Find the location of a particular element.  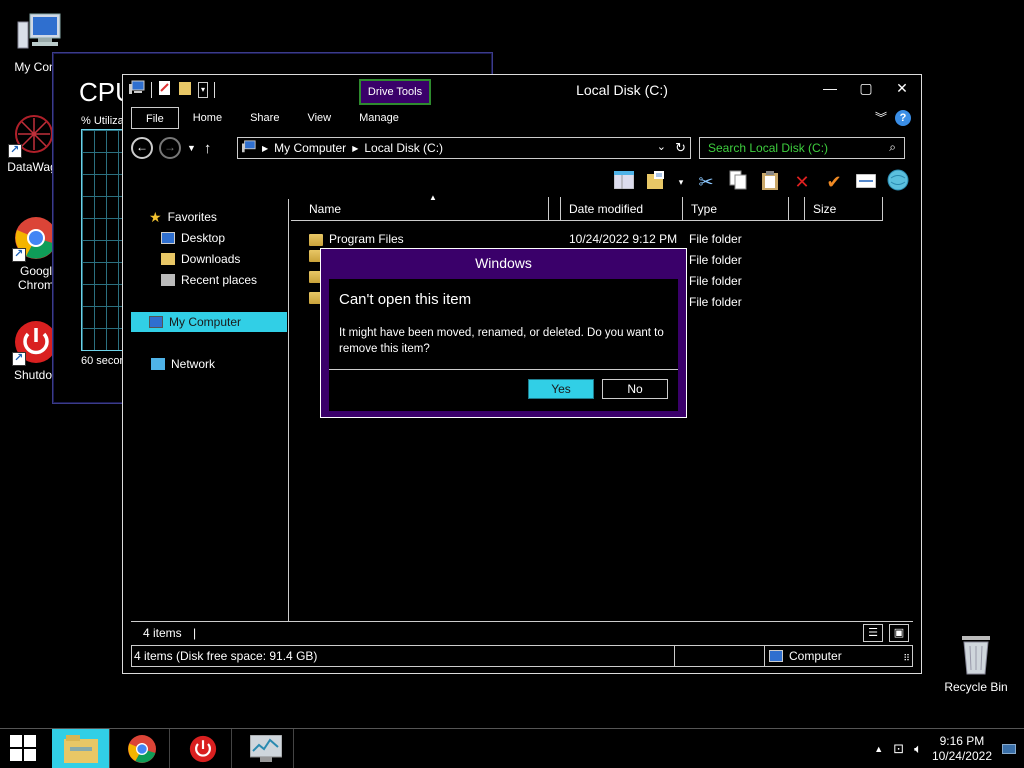

recent-places-icon is located at coordinates (168, 280).